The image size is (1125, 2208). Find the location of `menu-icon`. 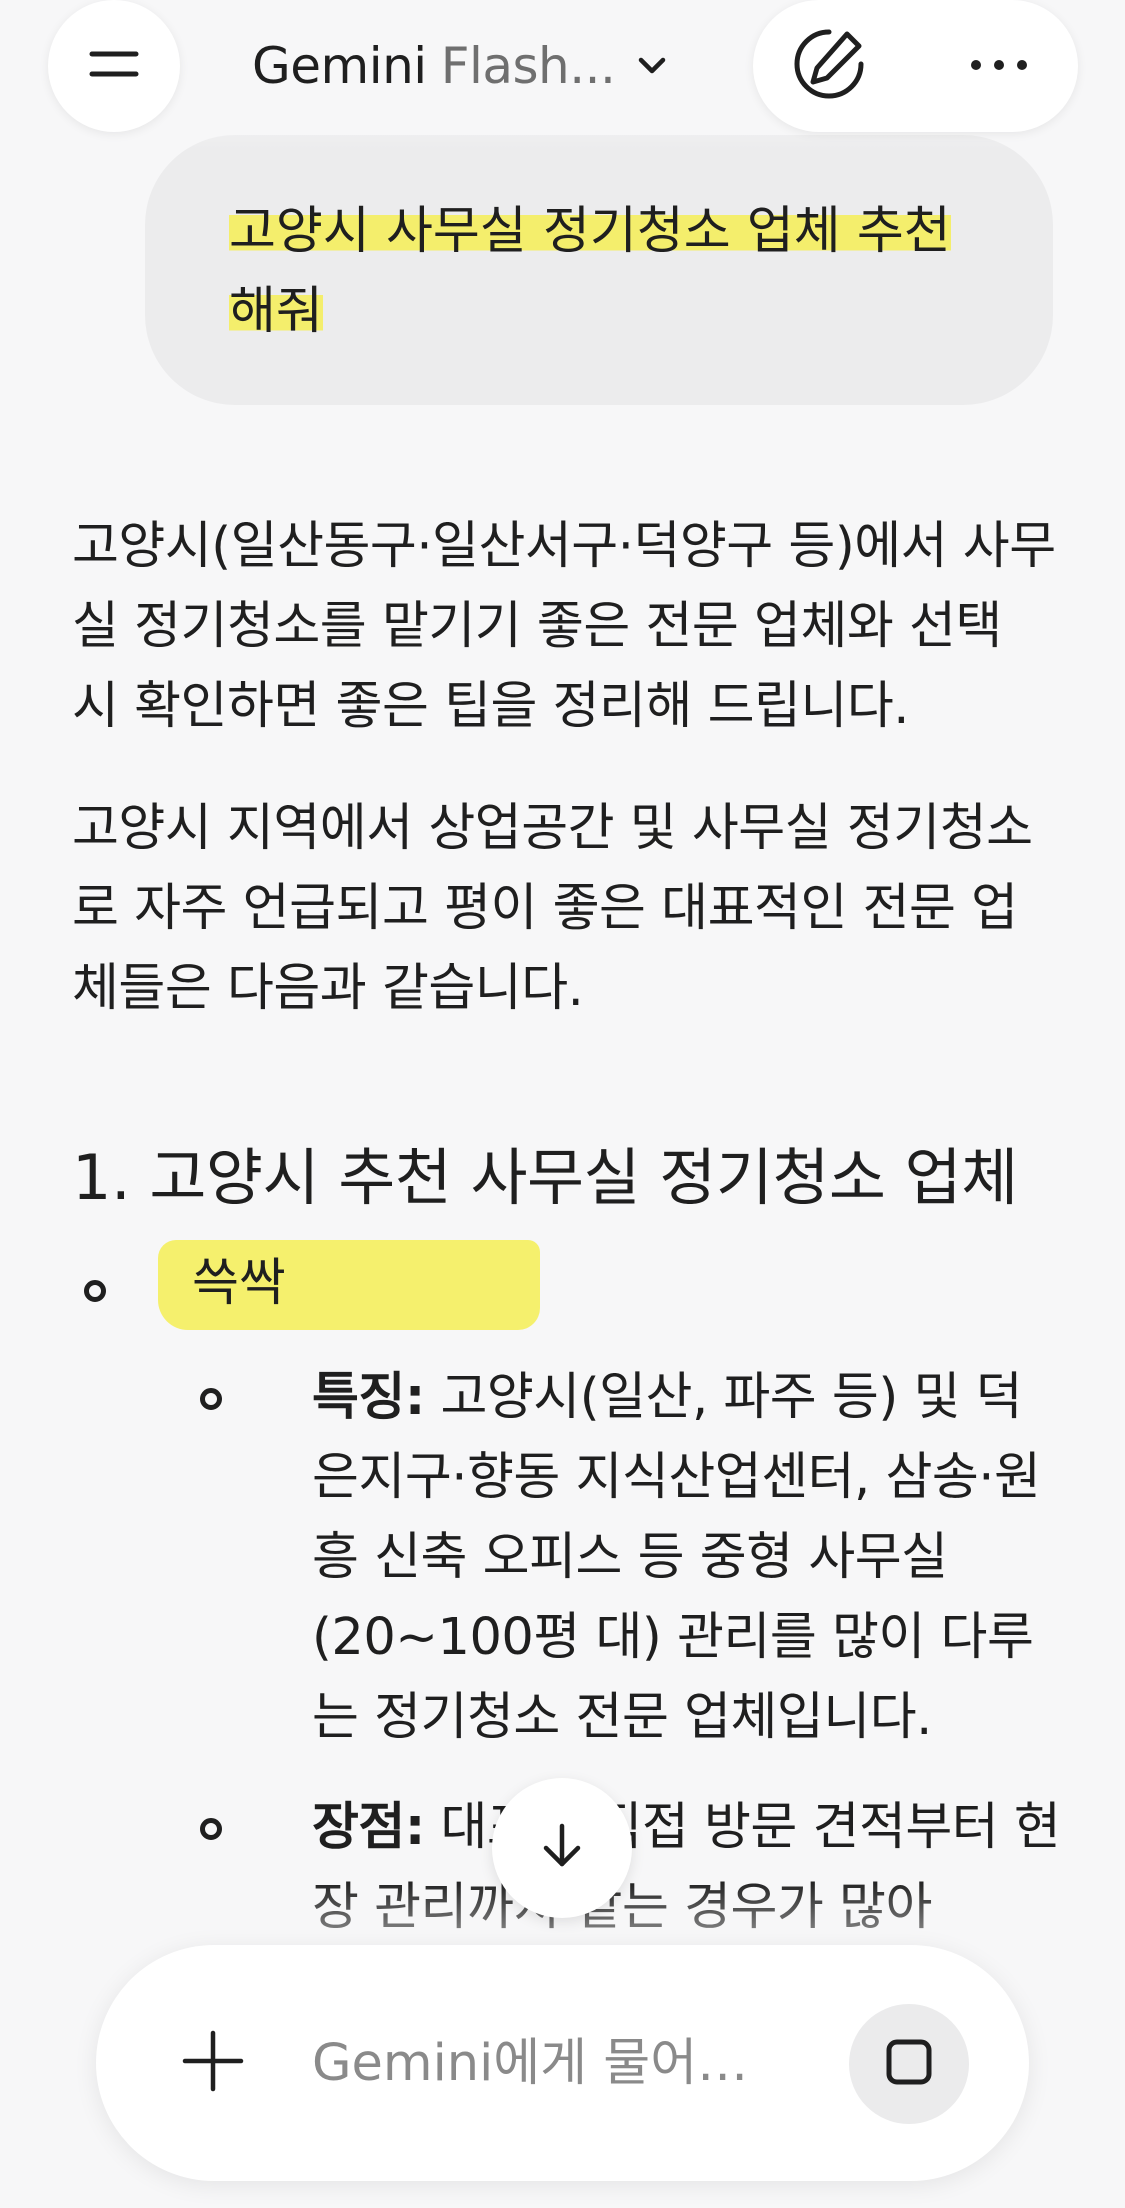

menu-icon is located at coordinates (114, 66).